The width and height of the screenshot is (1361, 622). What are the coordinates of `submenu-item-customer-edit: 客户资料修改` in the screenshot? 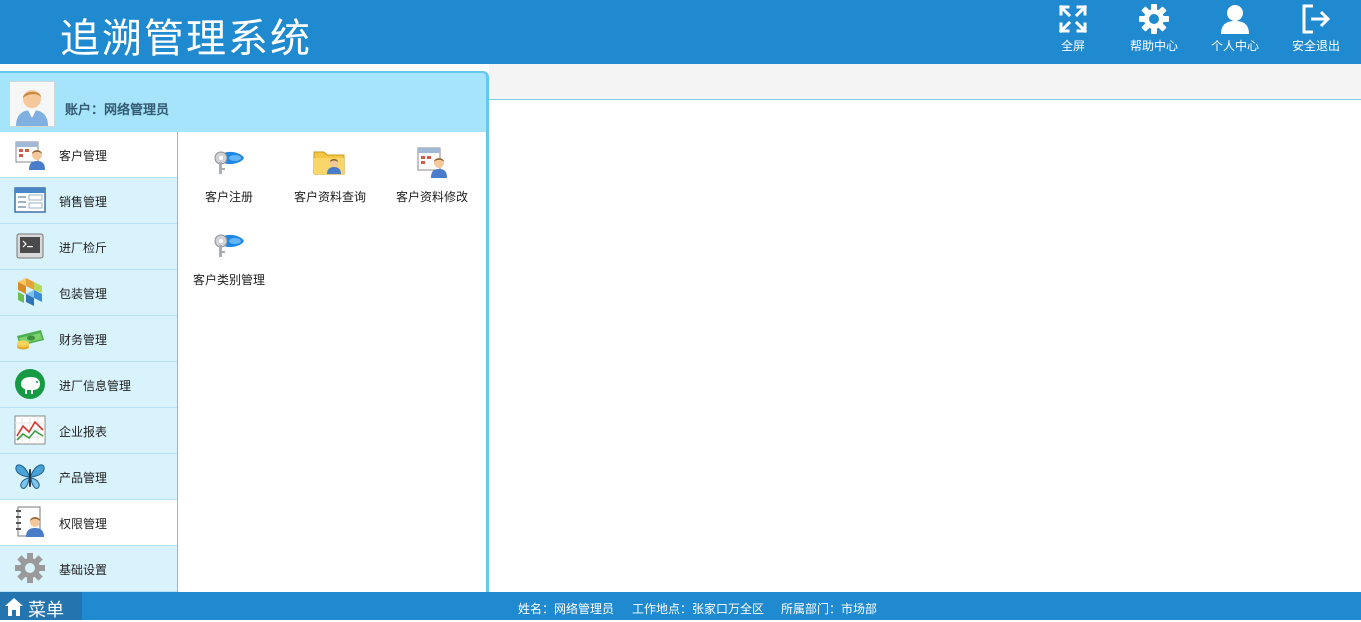 It's located at (432, 168).